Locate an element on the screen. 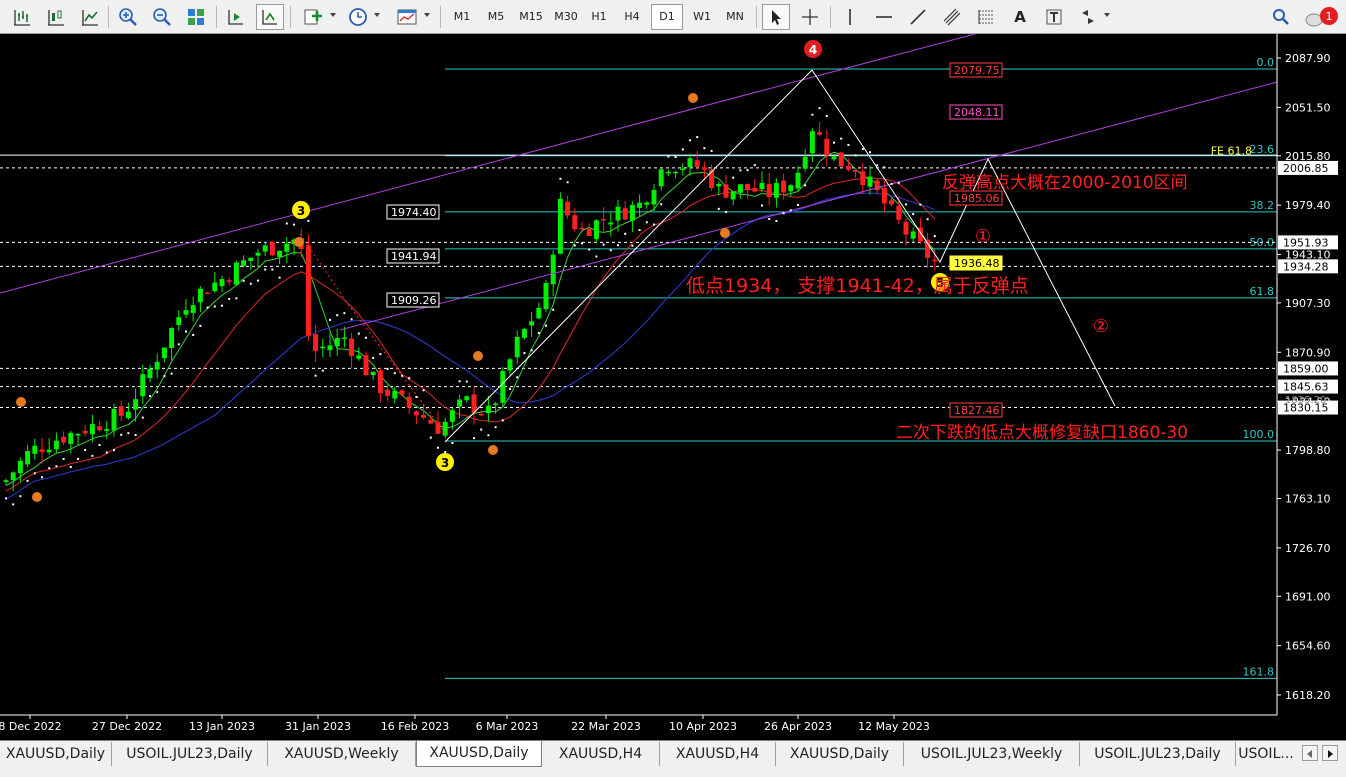 The image size is (1346, 777). toolbar: M1 M5 M15 M30 H1 H4 D1 W1 MN A 1 is located at coordinates (673, 17).